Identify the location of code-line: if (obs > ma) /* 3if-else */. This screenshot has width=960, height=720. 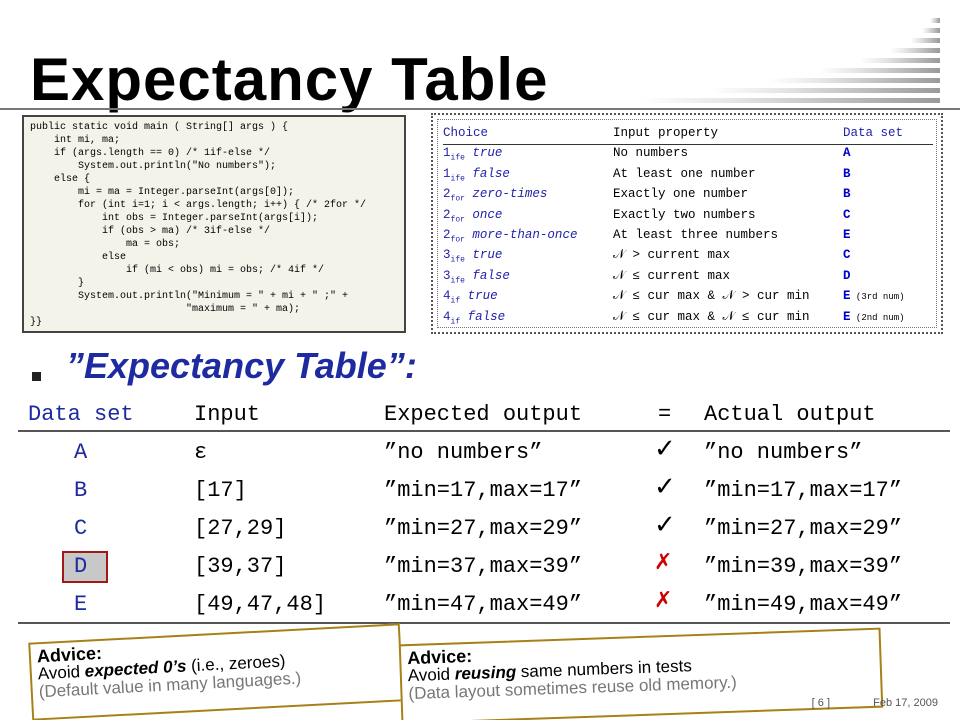
(150, 231).